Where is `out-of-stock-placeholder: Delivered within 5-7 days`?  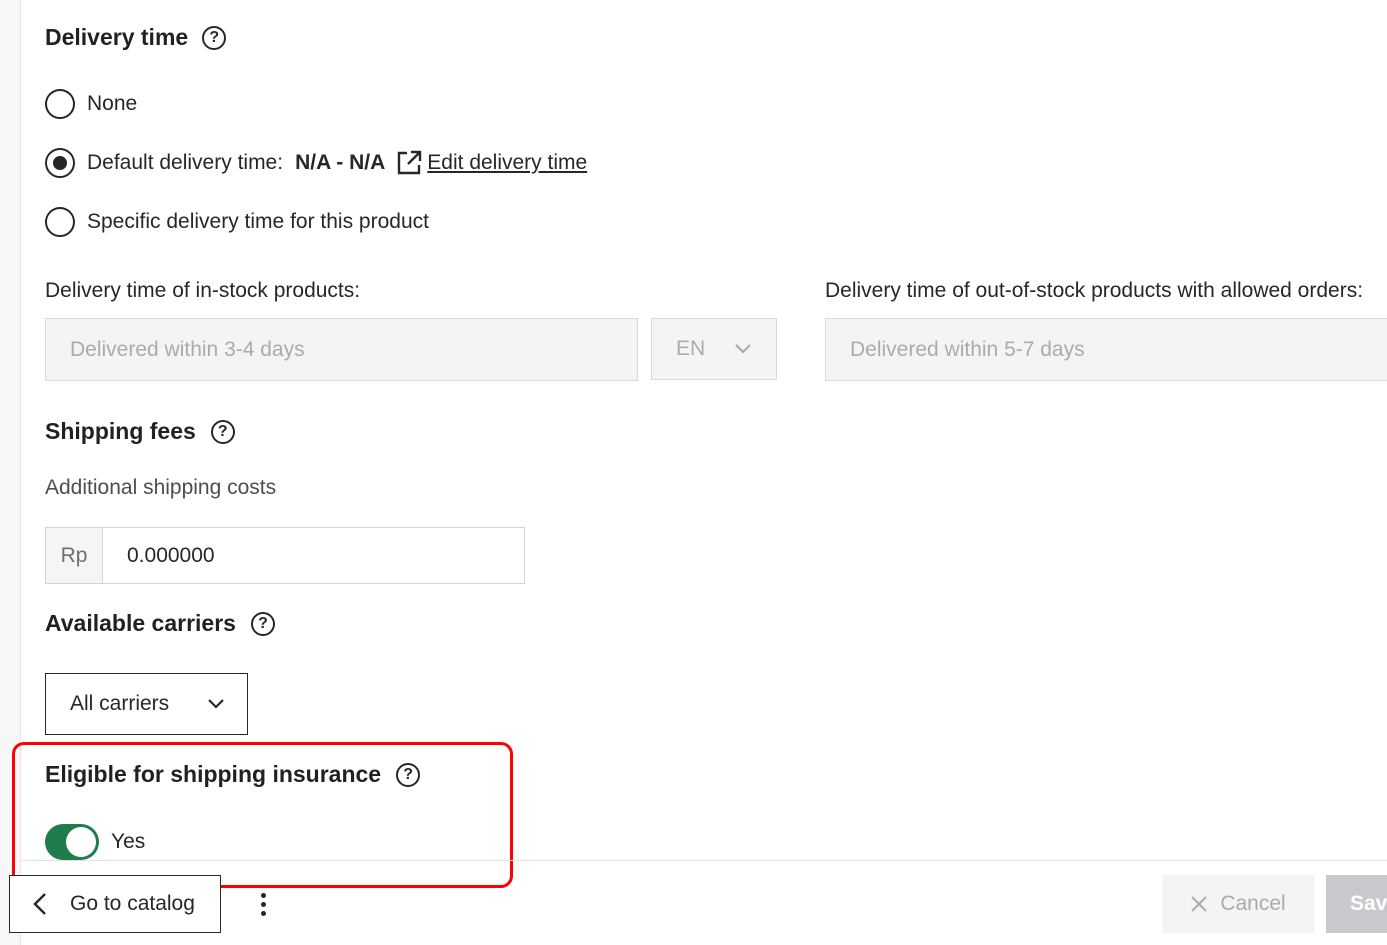
out-of-stock-placeholder: Delivered within 5-7 days is located at coordinates (967, 349).